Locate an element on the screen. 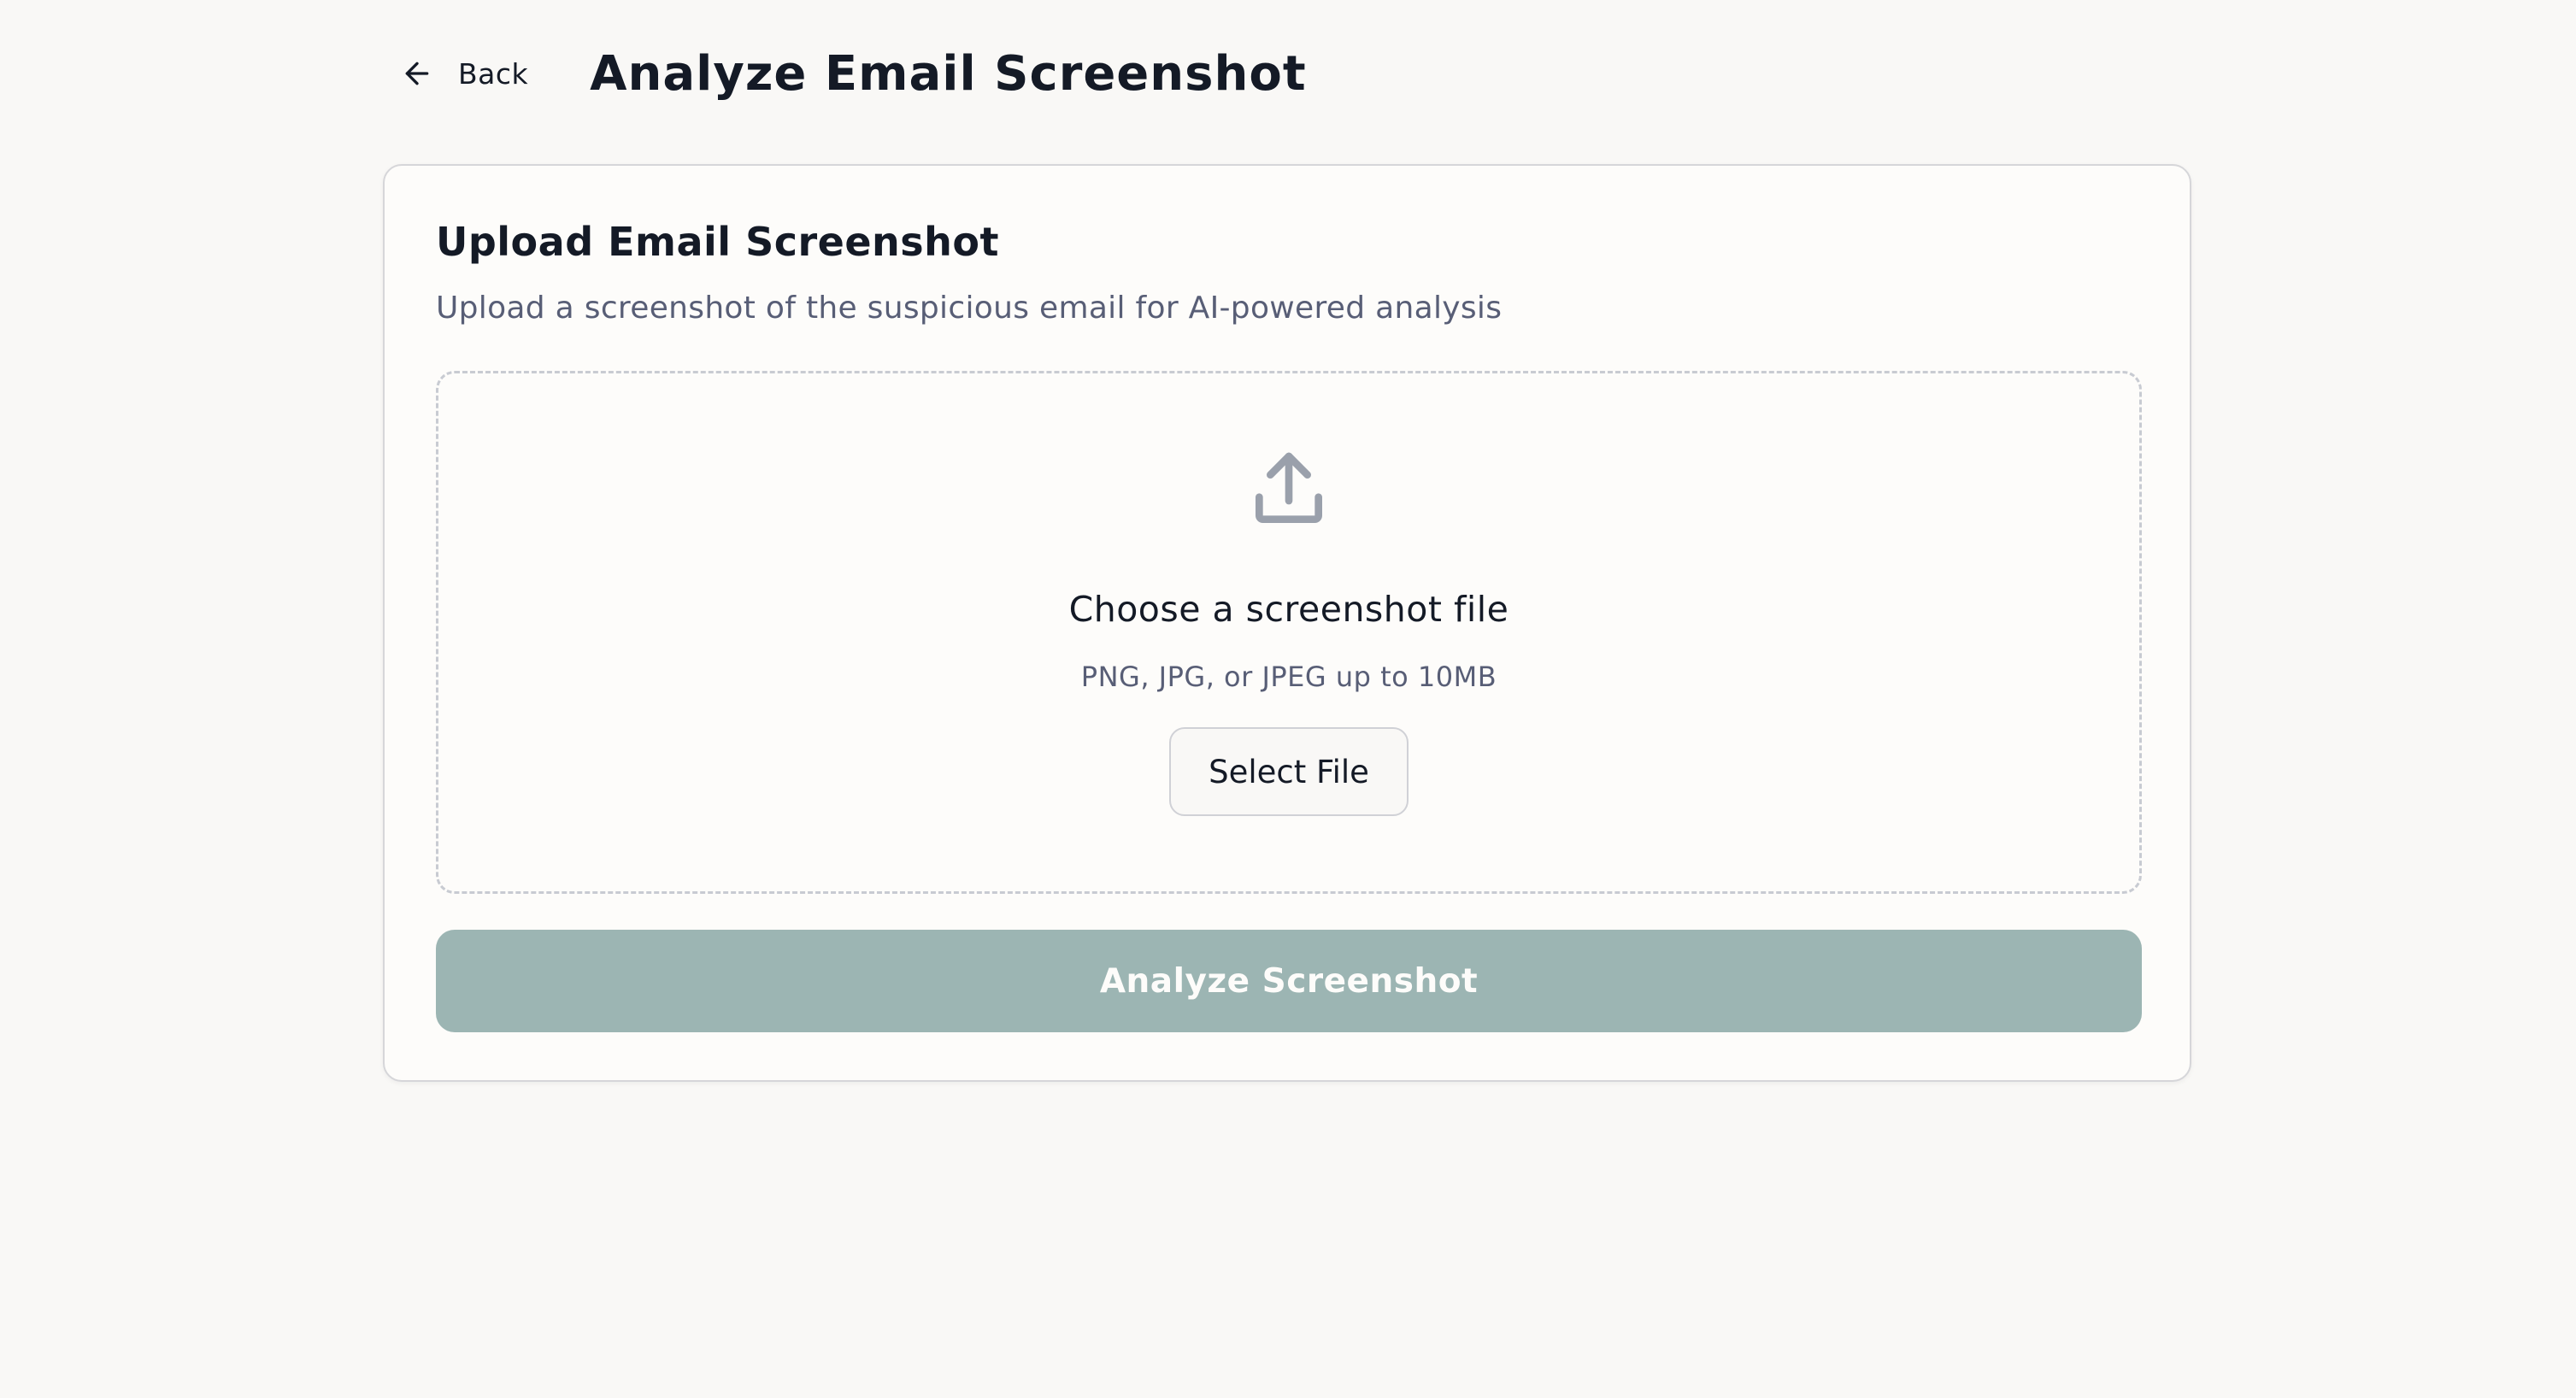 The height and width of the screenshot is (1398, 2576). back-button: Back is located at coordinates (464, 73).